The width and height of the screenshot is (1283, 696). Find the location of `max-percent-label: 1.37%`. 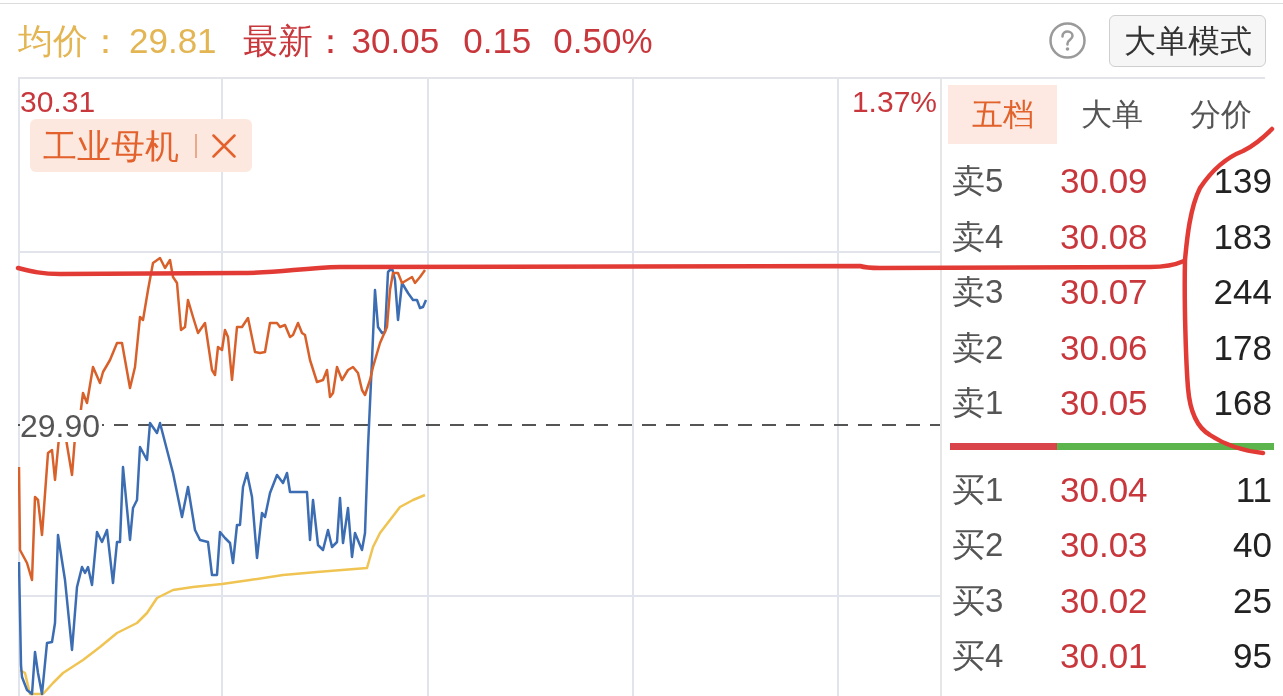

max-percent-label: 1.37% is located at coordinates (894, 102).